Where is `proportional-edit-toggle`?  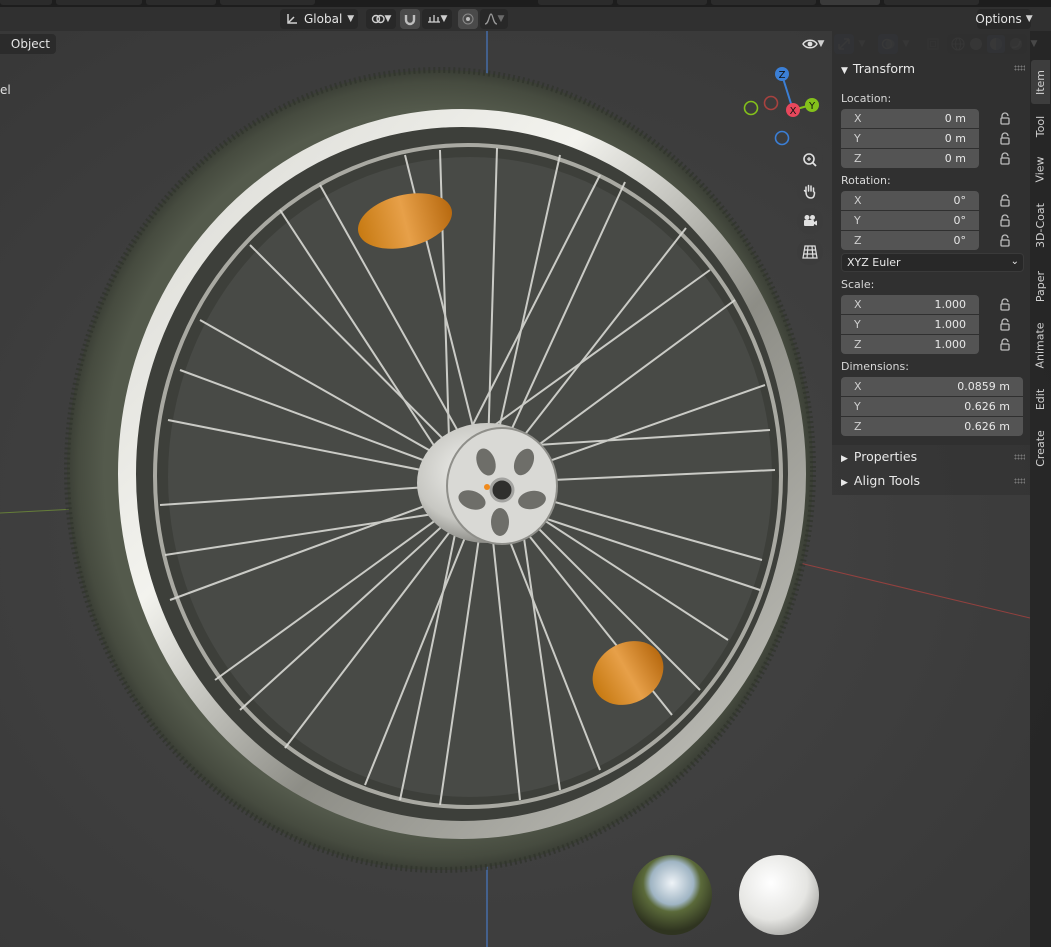 proportional-edit-toggle is located at coordinates (468, 19).